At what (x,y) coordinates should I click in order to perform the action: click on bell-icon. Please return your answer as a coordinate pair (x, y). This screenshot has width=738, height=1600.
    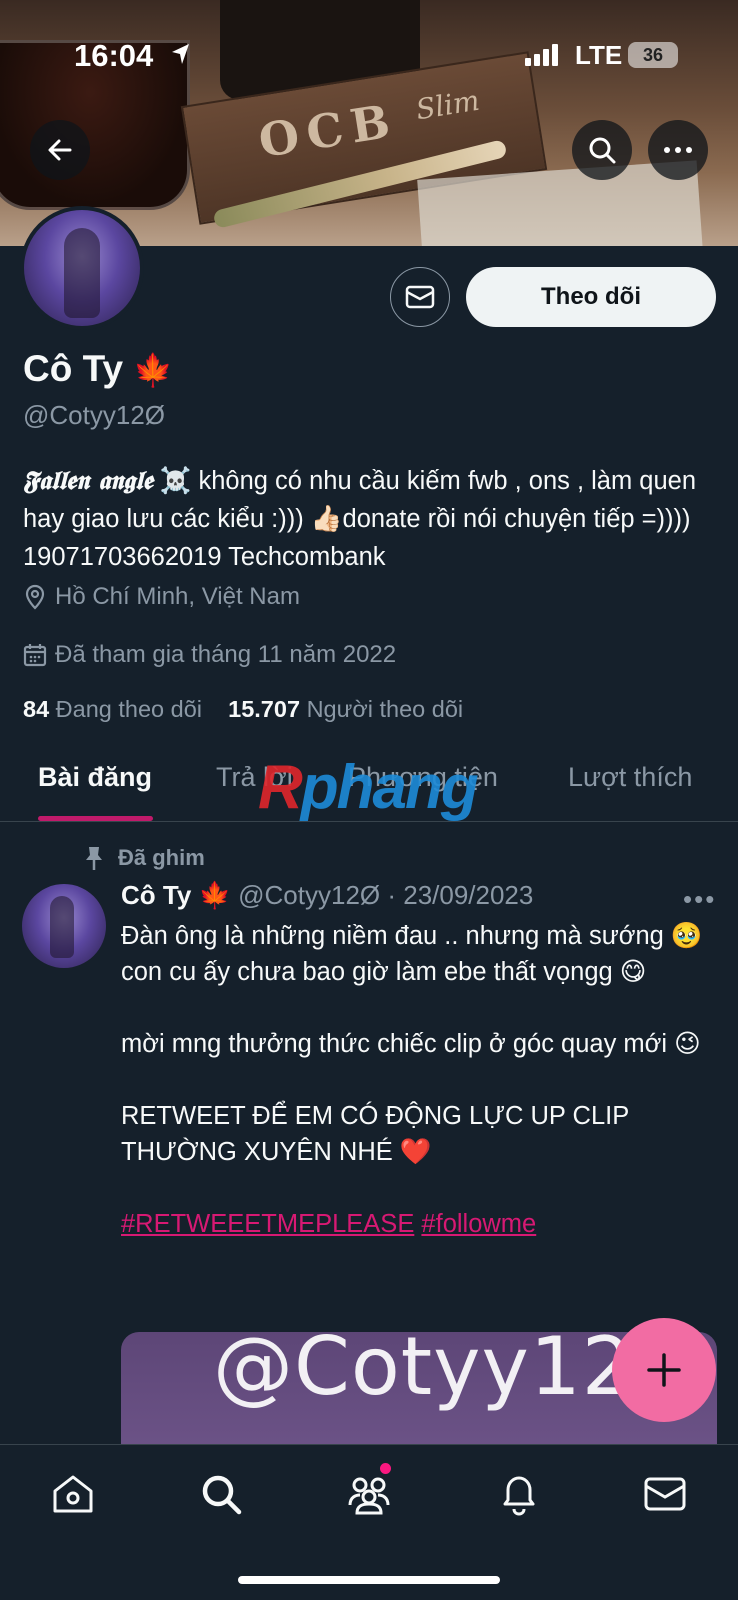
    Looking at the image, I should click on (519, 1496).